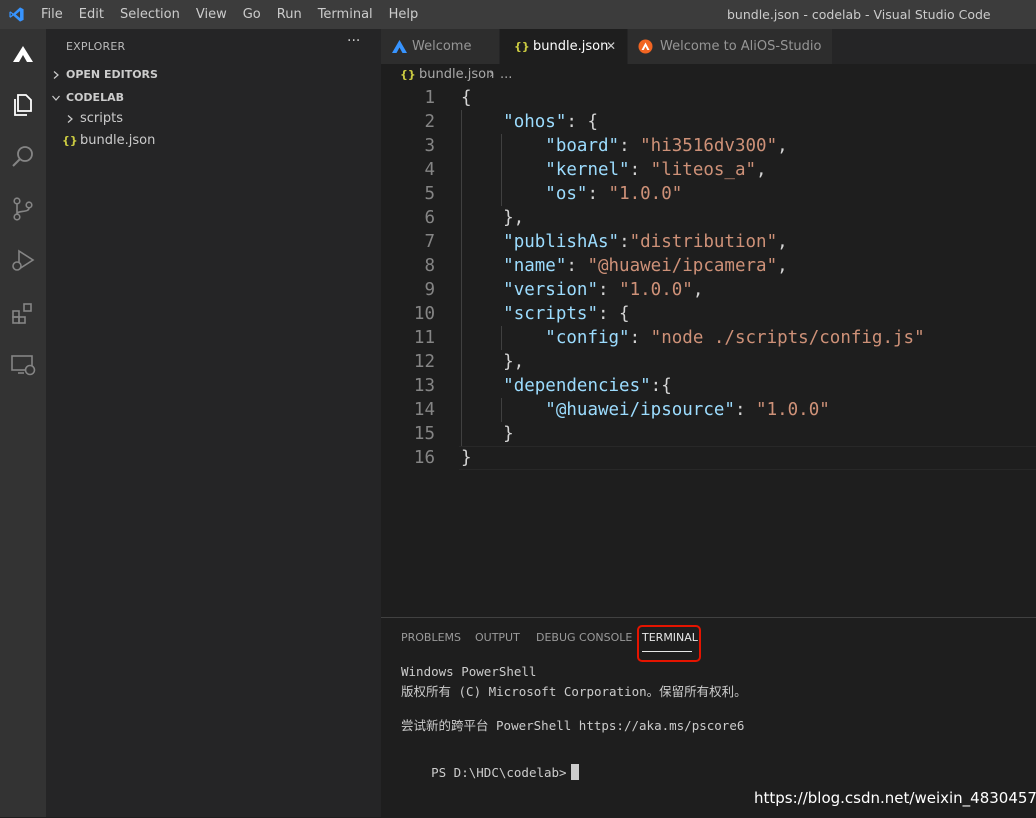 This screenshot has height=818, width=1036. Describe the element at coordinates (424, 434) in the screenshot. I see `line-number: 15` at that location.